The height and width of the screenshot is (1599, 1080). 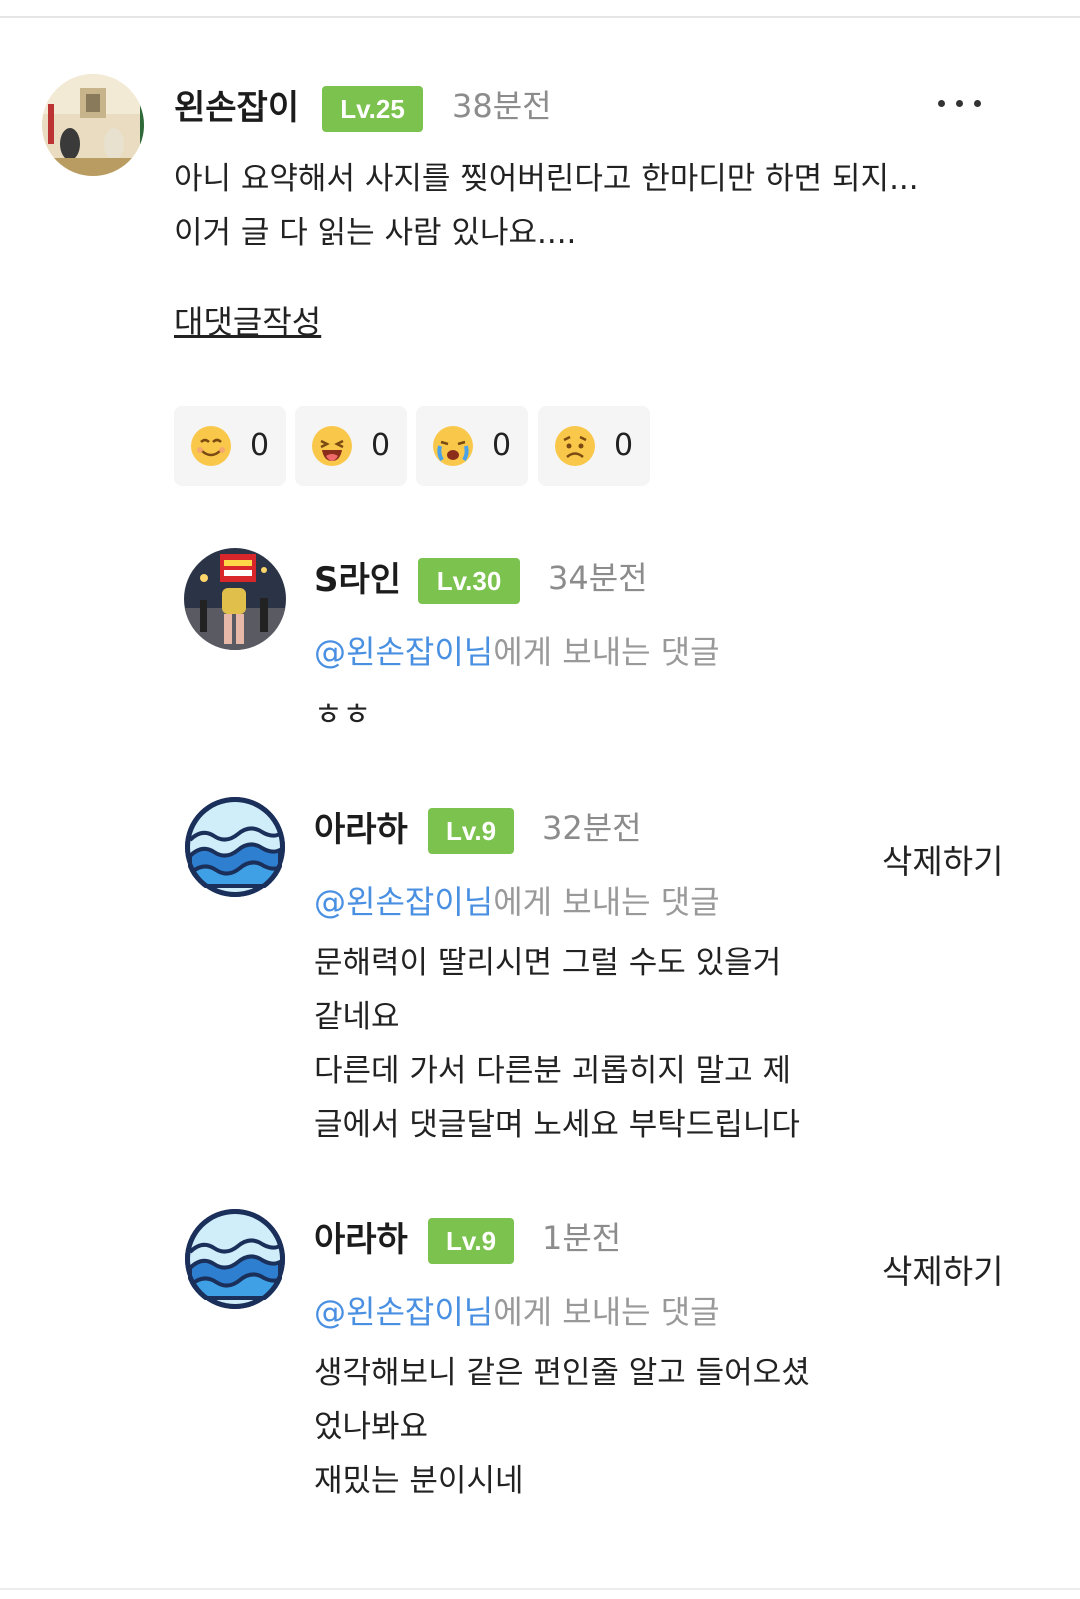 What do you see at coordinates (562, 1373) in the screenshot?
I see `reply-line: 생각해보니 같은 편인줄 알고 들어오셨` at bounding box center [562, 1373].